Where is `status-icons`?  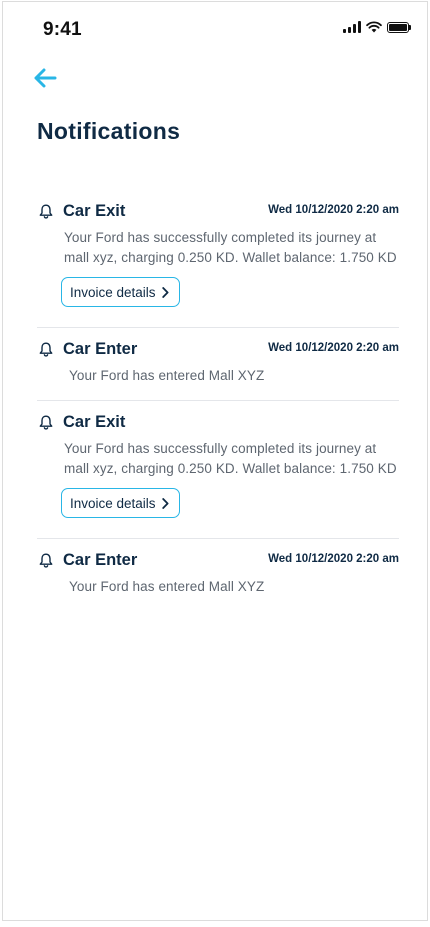 status-icons is located at coordinates (377, 27).